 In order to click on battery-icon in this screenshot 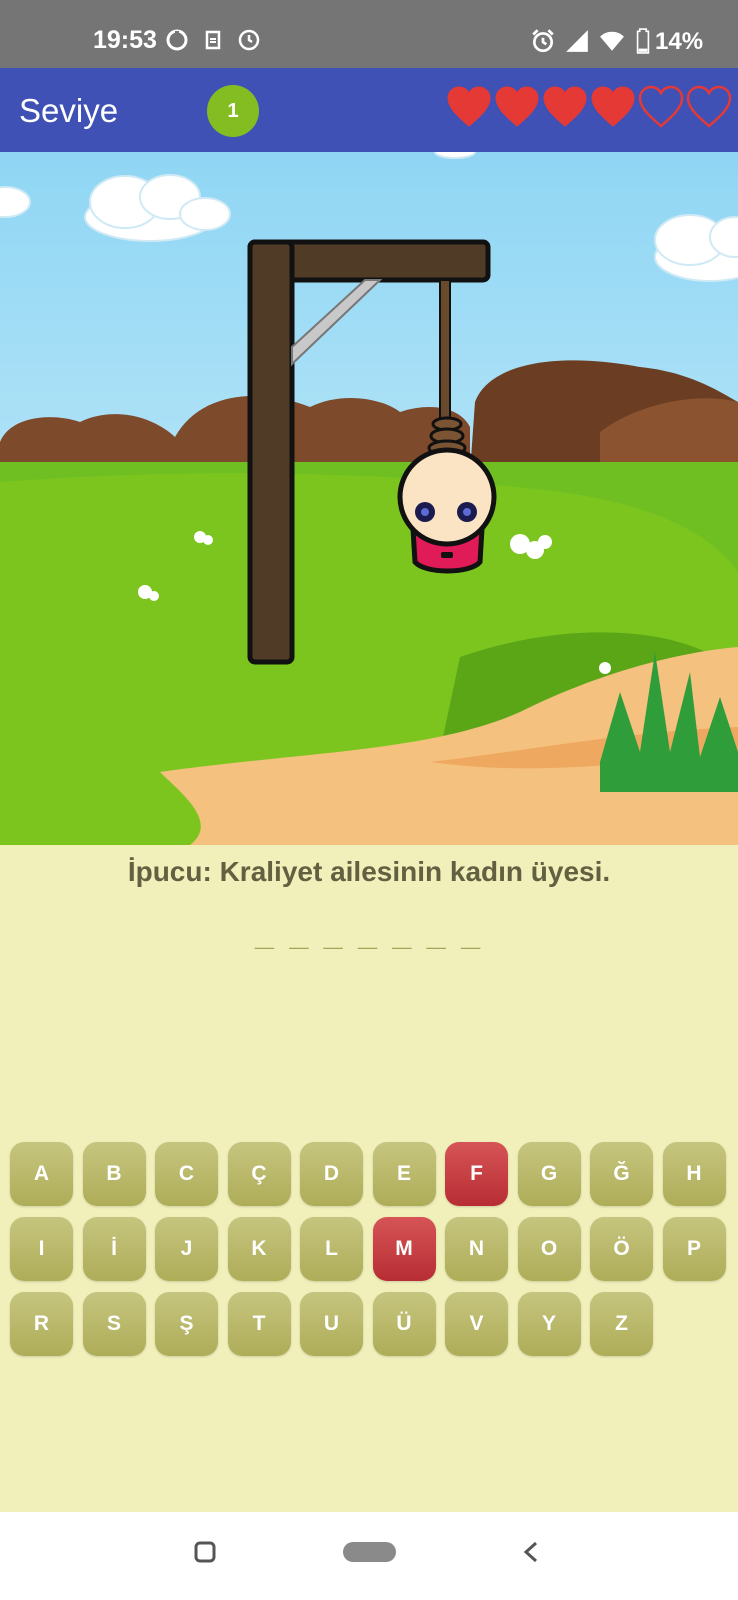, I will do `click(643, 41)`.